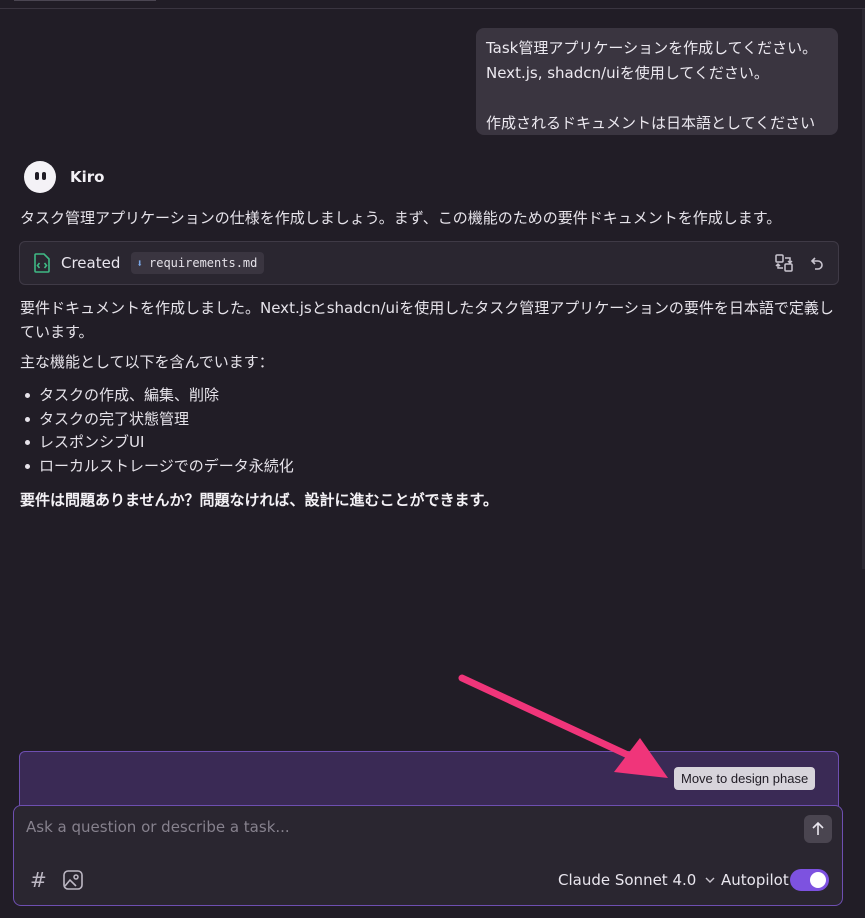 The width and height of the screenshot is (865, 918). What do you see at coordinates (85, 0) in the screenshot?
I see `editor-tab-edge` at bounding box center [85, 0].